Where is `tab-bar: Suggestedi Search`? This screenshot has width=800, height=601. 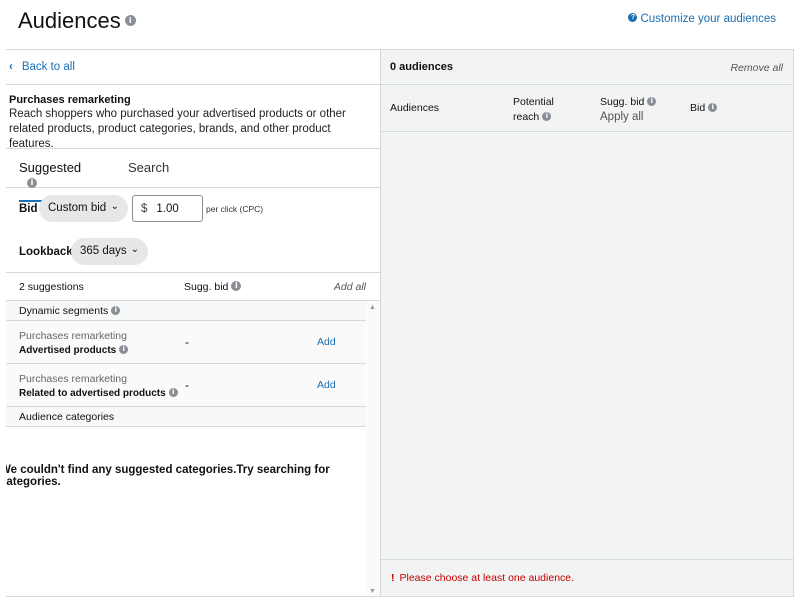 tab-bar: Suggestedi Search is located at coordinates (193, 176).